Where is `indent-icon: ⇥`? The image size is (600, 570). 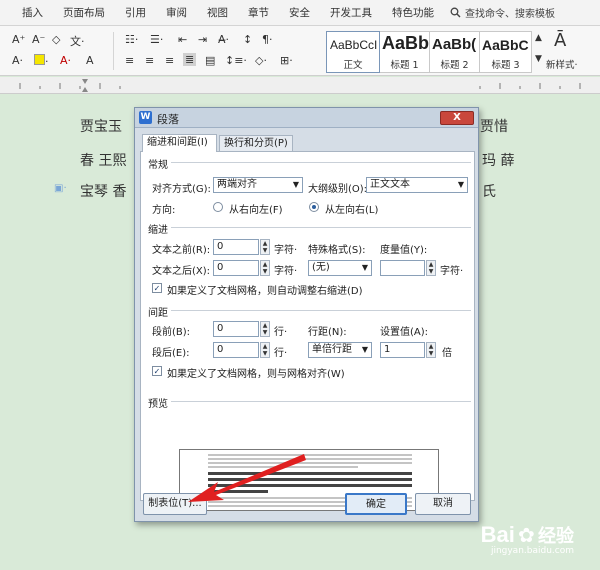 indent-icon: ⇥ is located at coordinates (202, 39).